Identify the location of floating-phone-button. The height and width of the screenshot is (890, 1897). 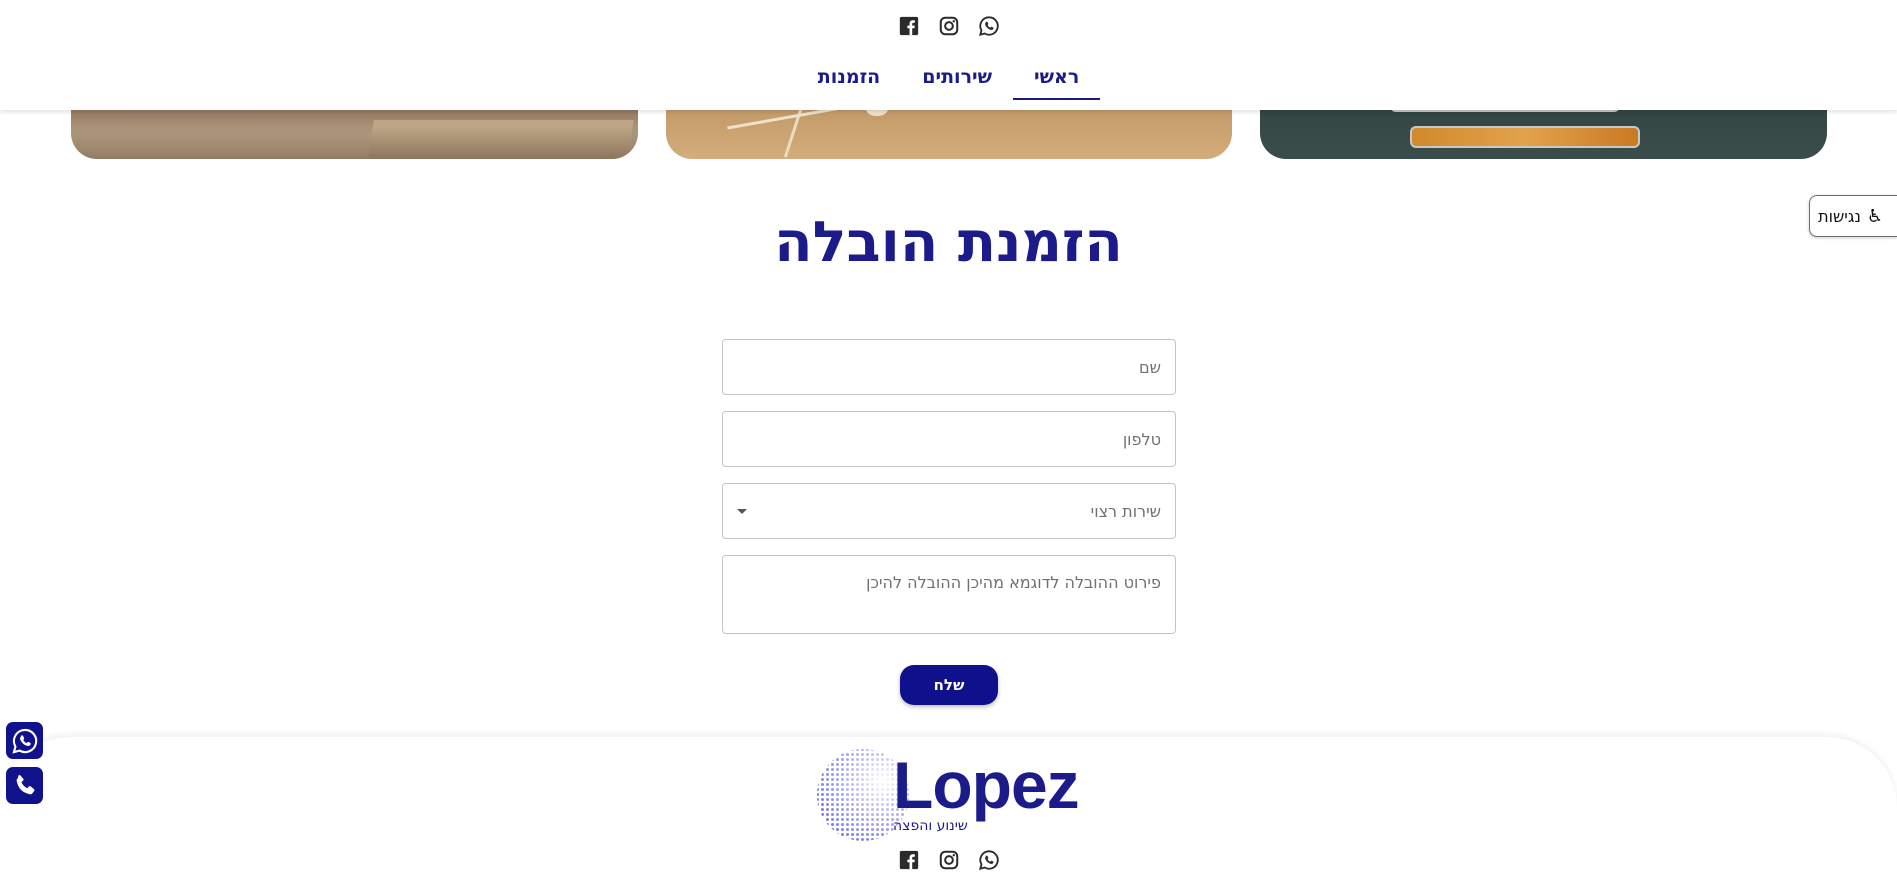
(24, 785).